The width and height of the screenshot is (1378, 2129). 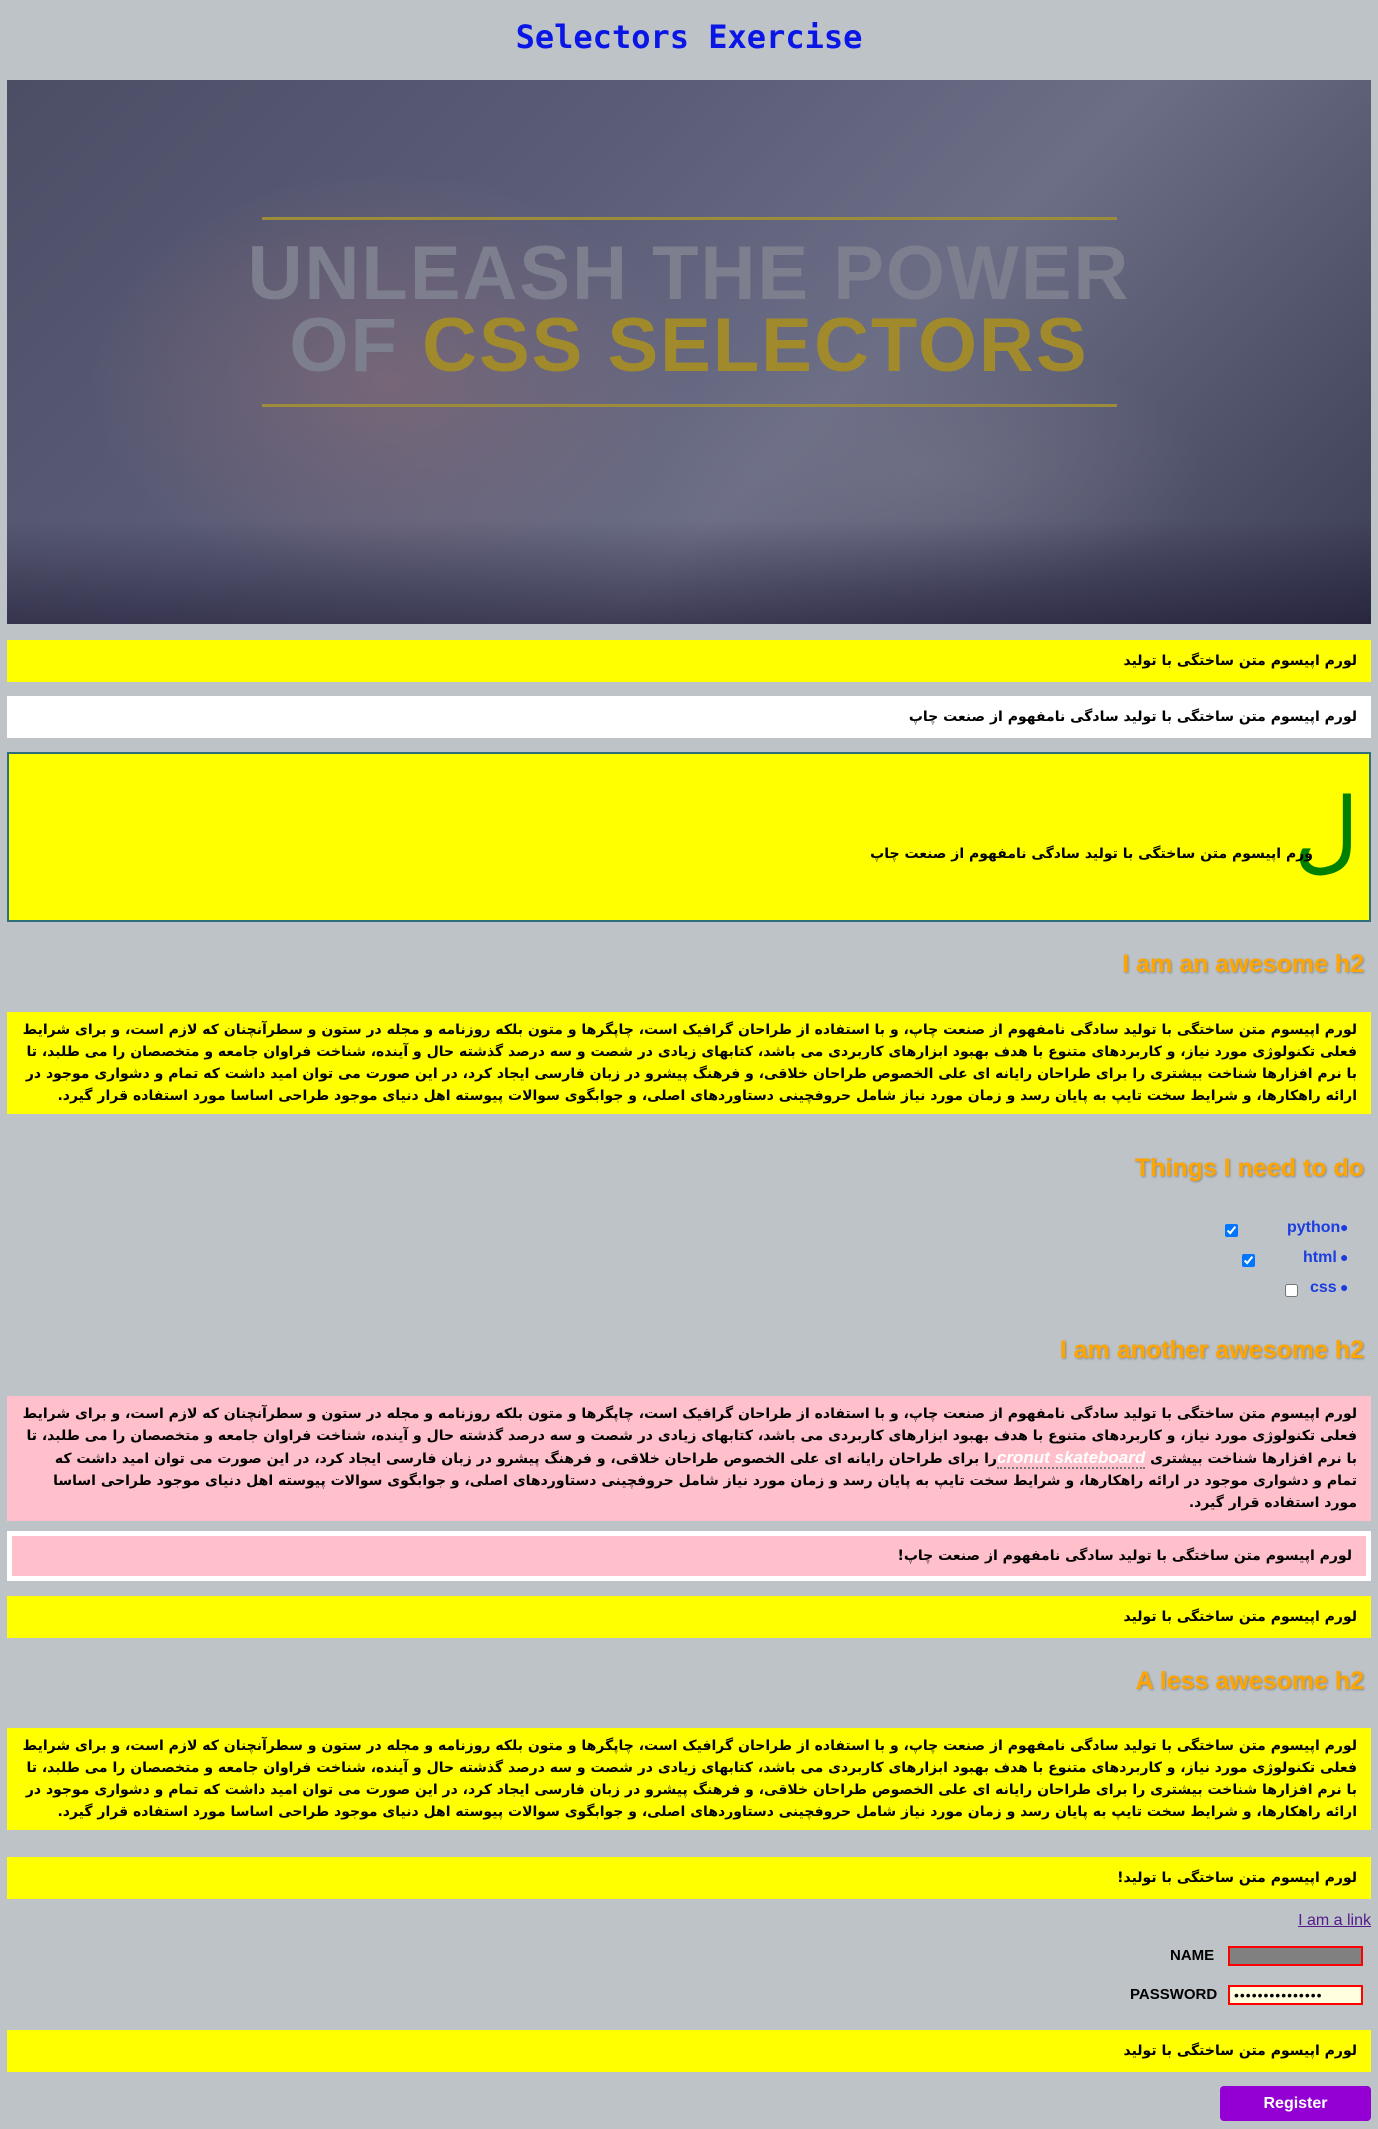 I want to click on paragraph-yellow-3: لورم اپیسوم متن ساختگی با تولید!, so click(x=689, y=1878).